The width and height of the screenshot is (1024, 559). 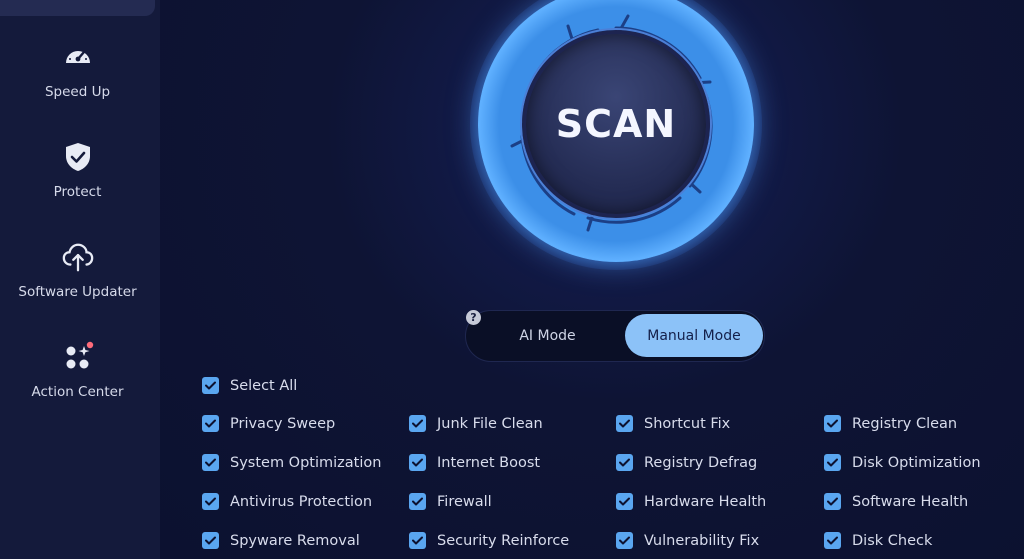 I want to click on sidebar-item-label: Protect, so click(x=77, y=192).